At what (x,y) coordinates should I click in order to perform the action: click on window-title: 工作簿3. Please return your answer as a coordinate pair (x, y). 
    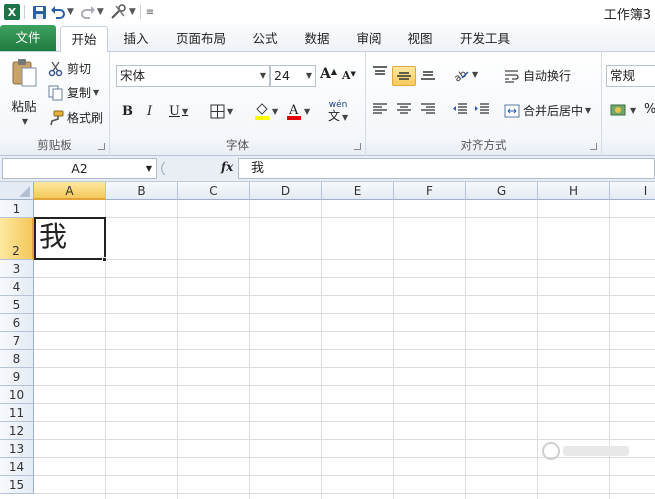
    Looking at the image, I should click on (627, 15).